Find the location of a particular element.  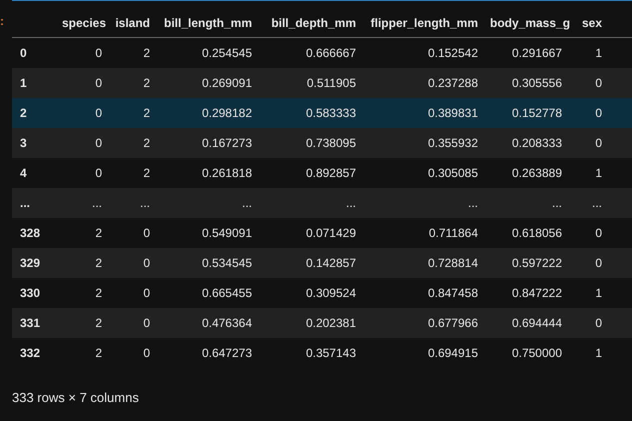

table-cell: 0.152542 is located at coordinates (453, 53).